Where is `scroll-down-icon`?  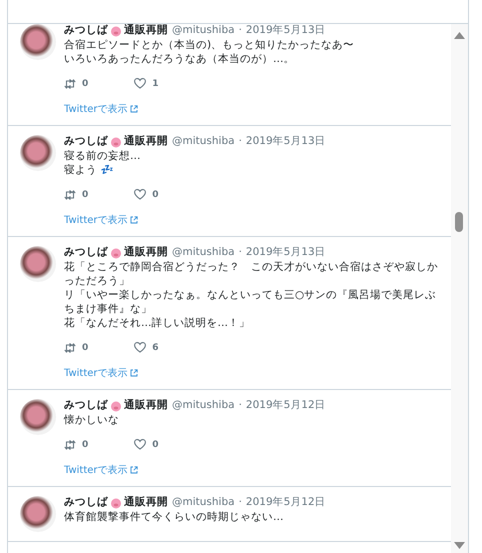 scroll-down-icon is located at coordinates (459, 545).